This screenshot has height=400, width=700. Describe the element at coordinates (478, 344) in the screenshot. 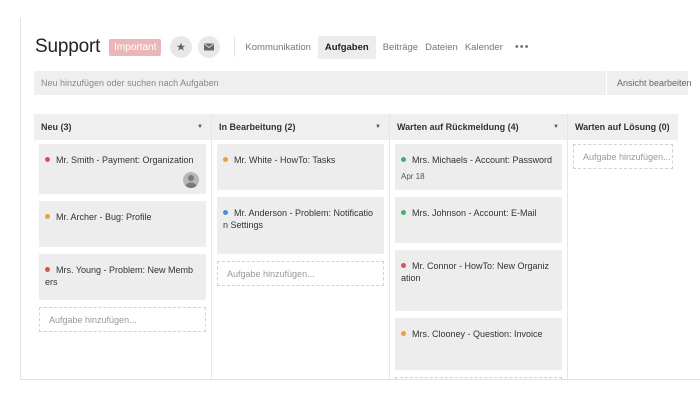

I see `task-card: Mrs. Clooney - Question: Invoice` at that location.